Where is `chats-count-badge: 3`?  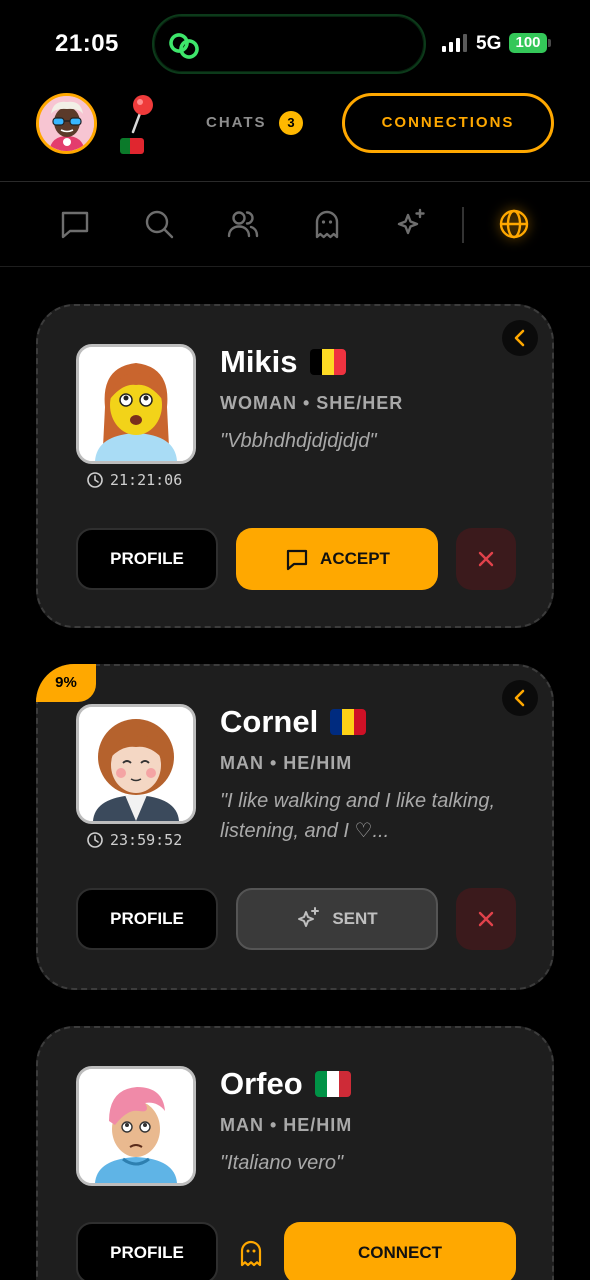 chats-count-badge: 3 is located at coordinates (291, 123).